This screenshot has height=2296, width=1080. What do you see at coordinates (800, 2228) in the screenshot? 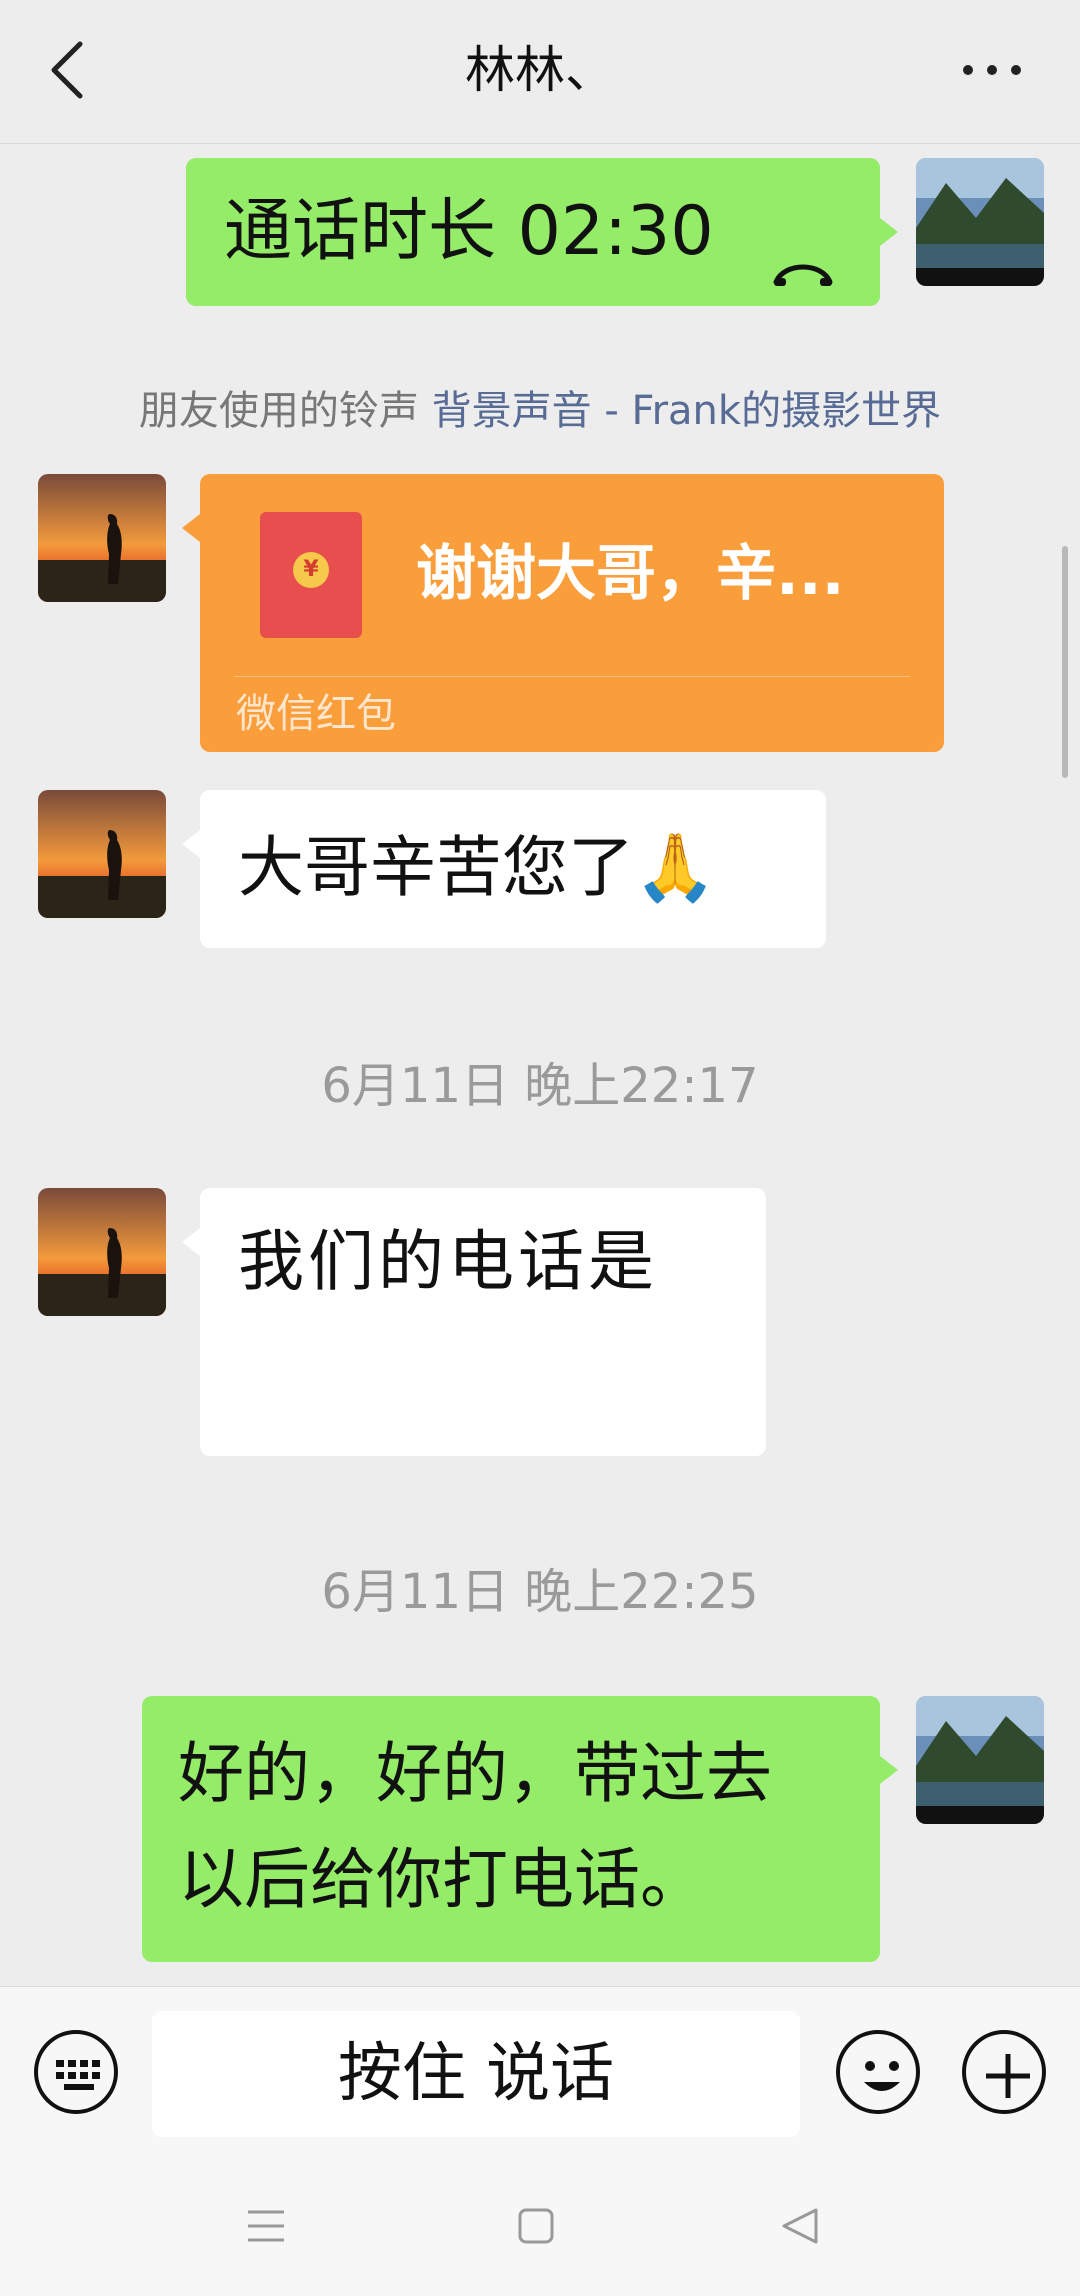
I see `back-triangle-icon` at bounding box center [800, 2228].